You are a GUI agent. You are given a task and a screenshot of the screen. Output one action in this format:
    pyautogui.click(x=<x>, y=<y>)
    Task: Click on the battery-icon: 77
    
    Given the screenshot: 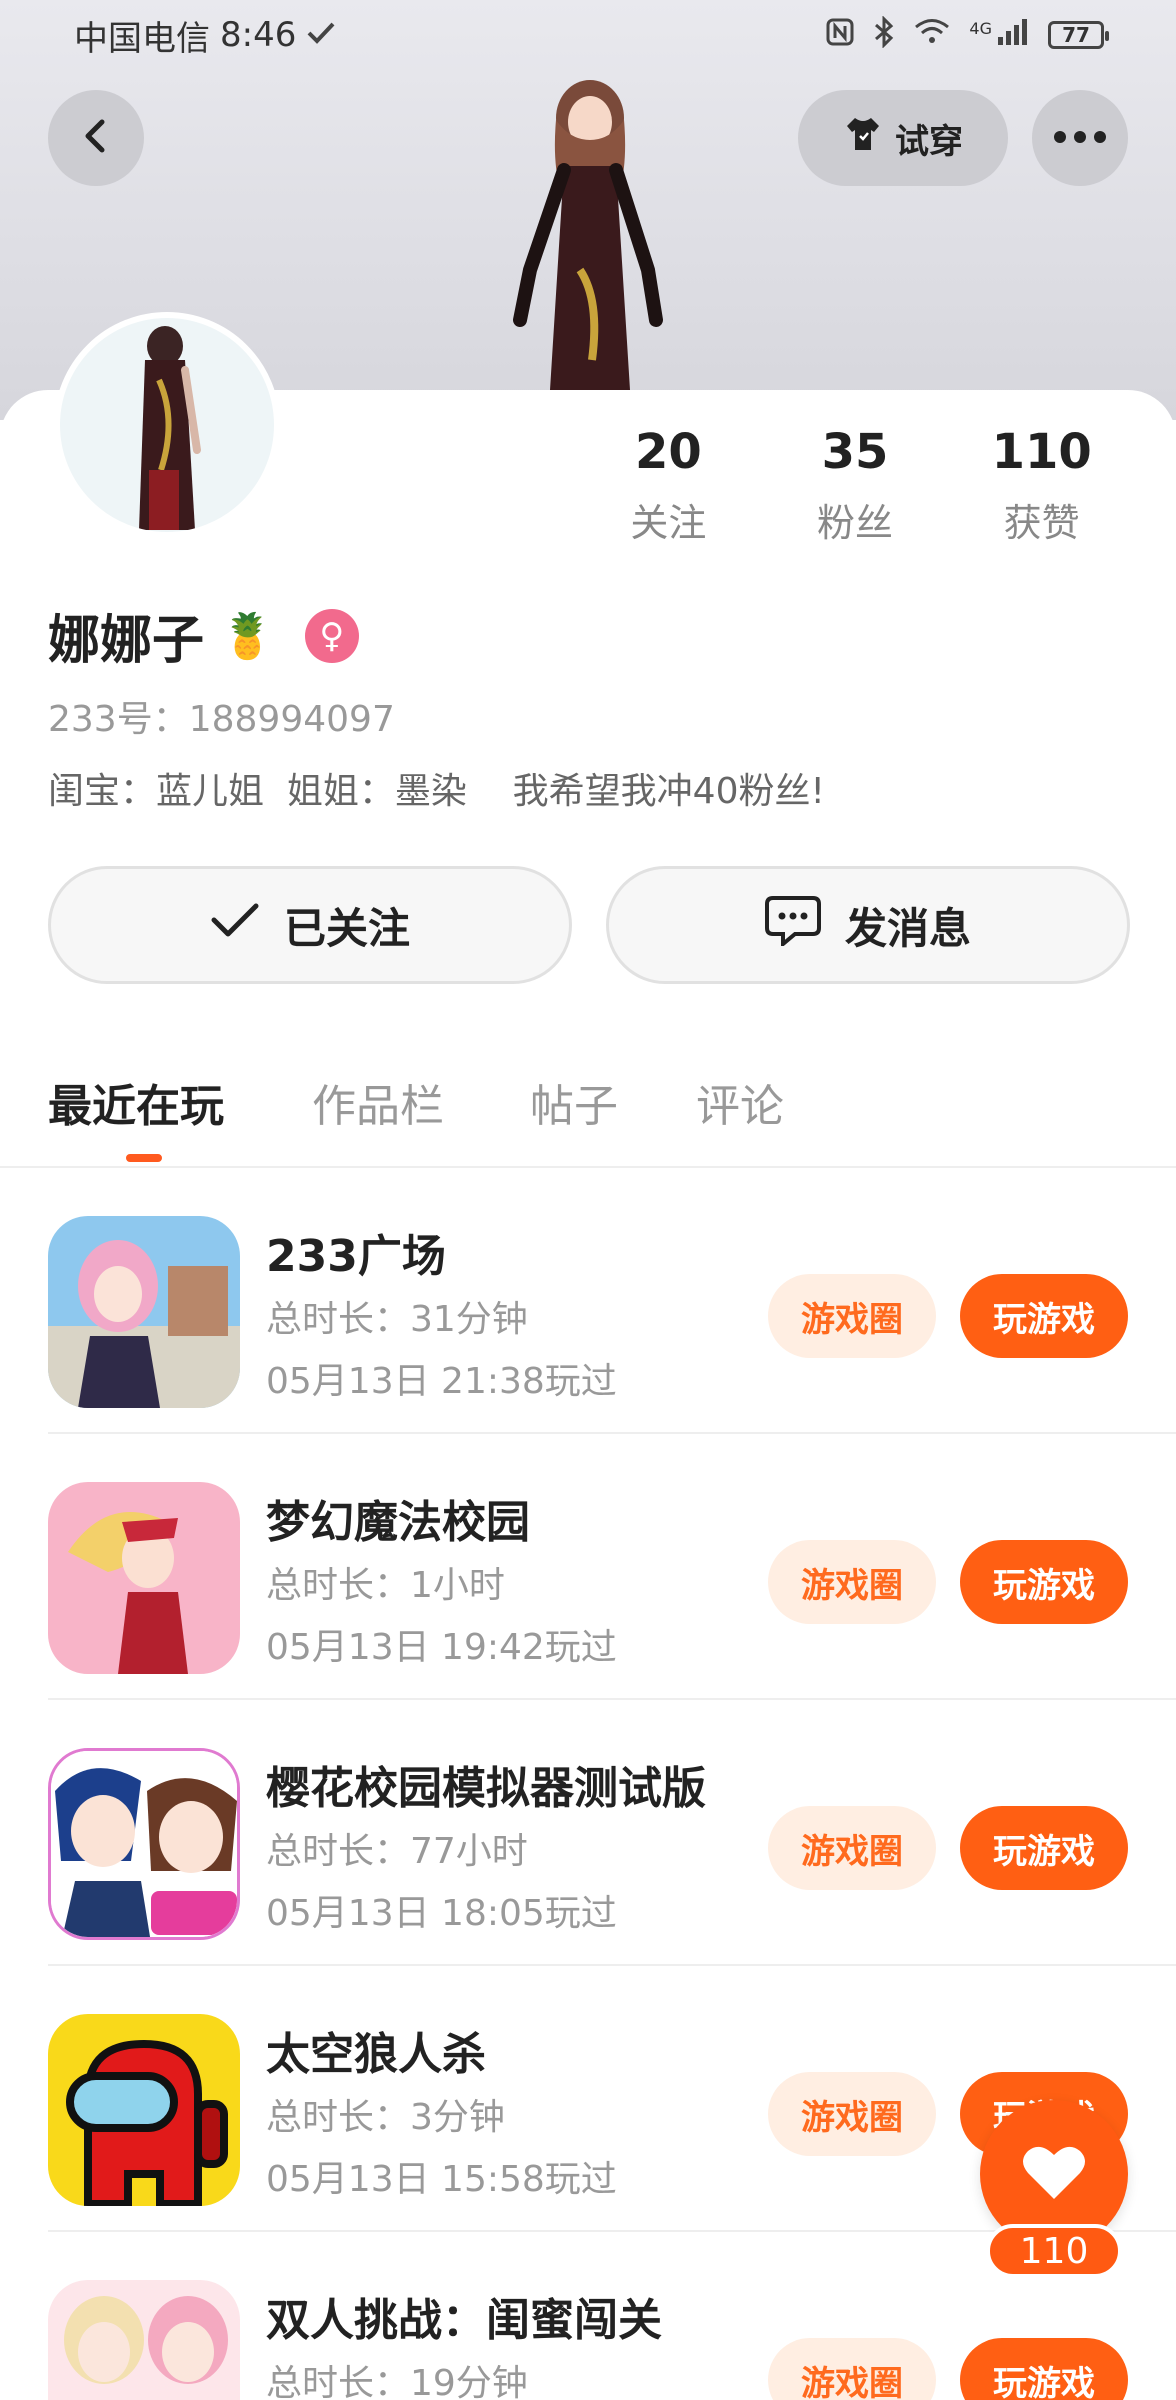 What is the action you would take?
    pyautogui.click(x=1078, y=35)
    